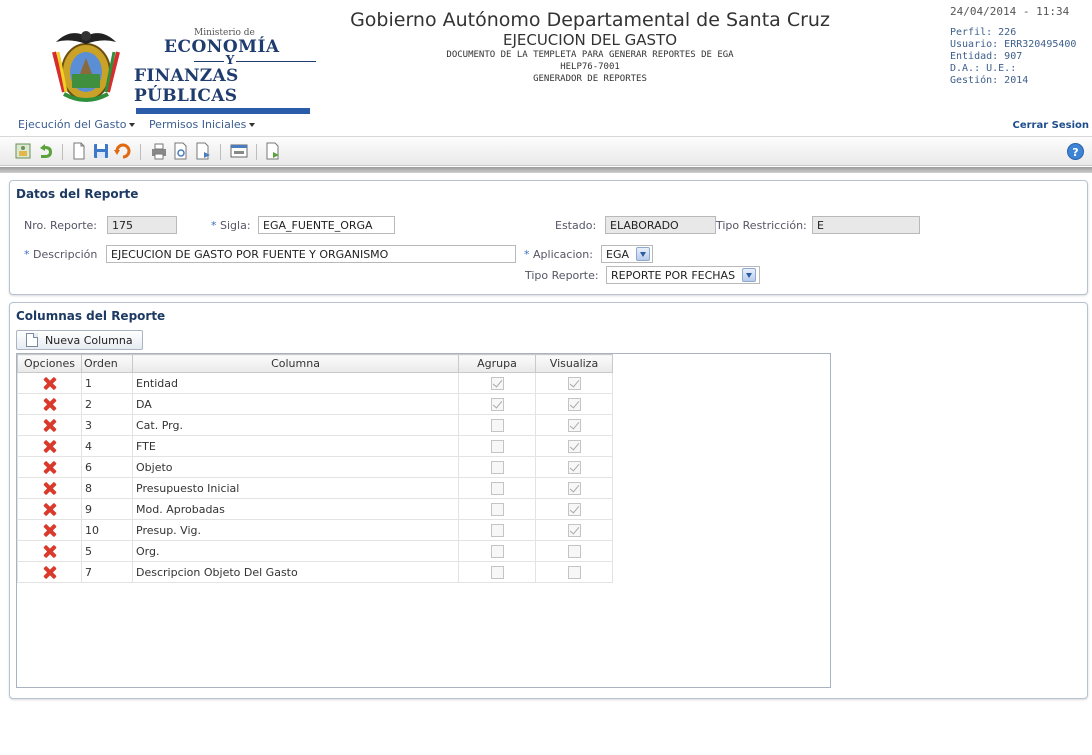 The image size is (1092, 755). Describe the element at coordinates (273, 151) in the screenshot. I see `exit-icon` at that location.